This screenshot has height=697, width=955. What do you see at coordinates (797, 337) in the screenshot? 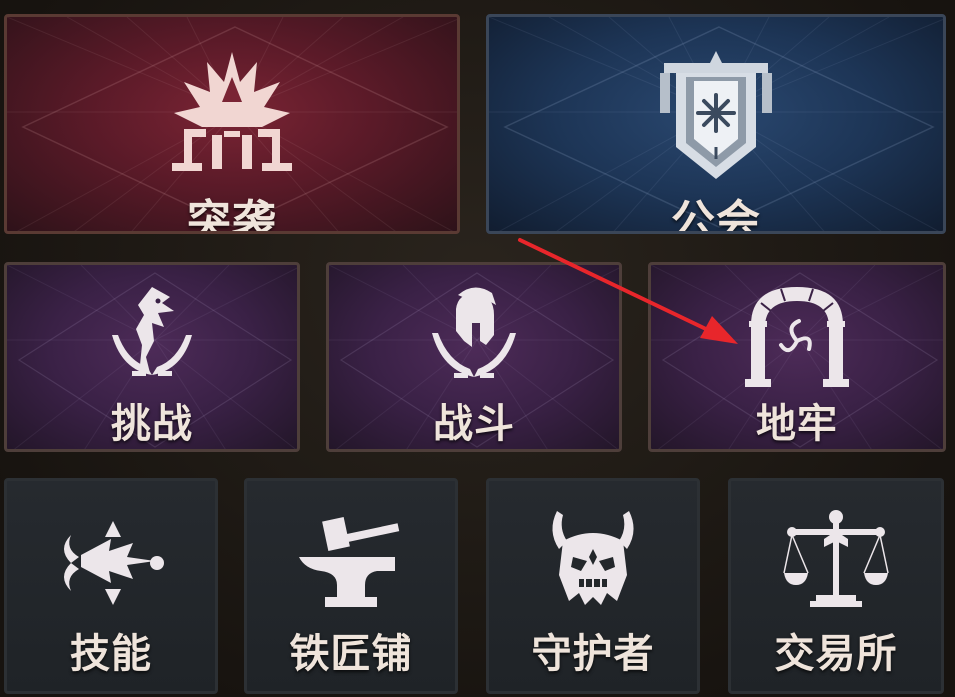
I see `portal-arch-icon` at bounding box center [797, 337].